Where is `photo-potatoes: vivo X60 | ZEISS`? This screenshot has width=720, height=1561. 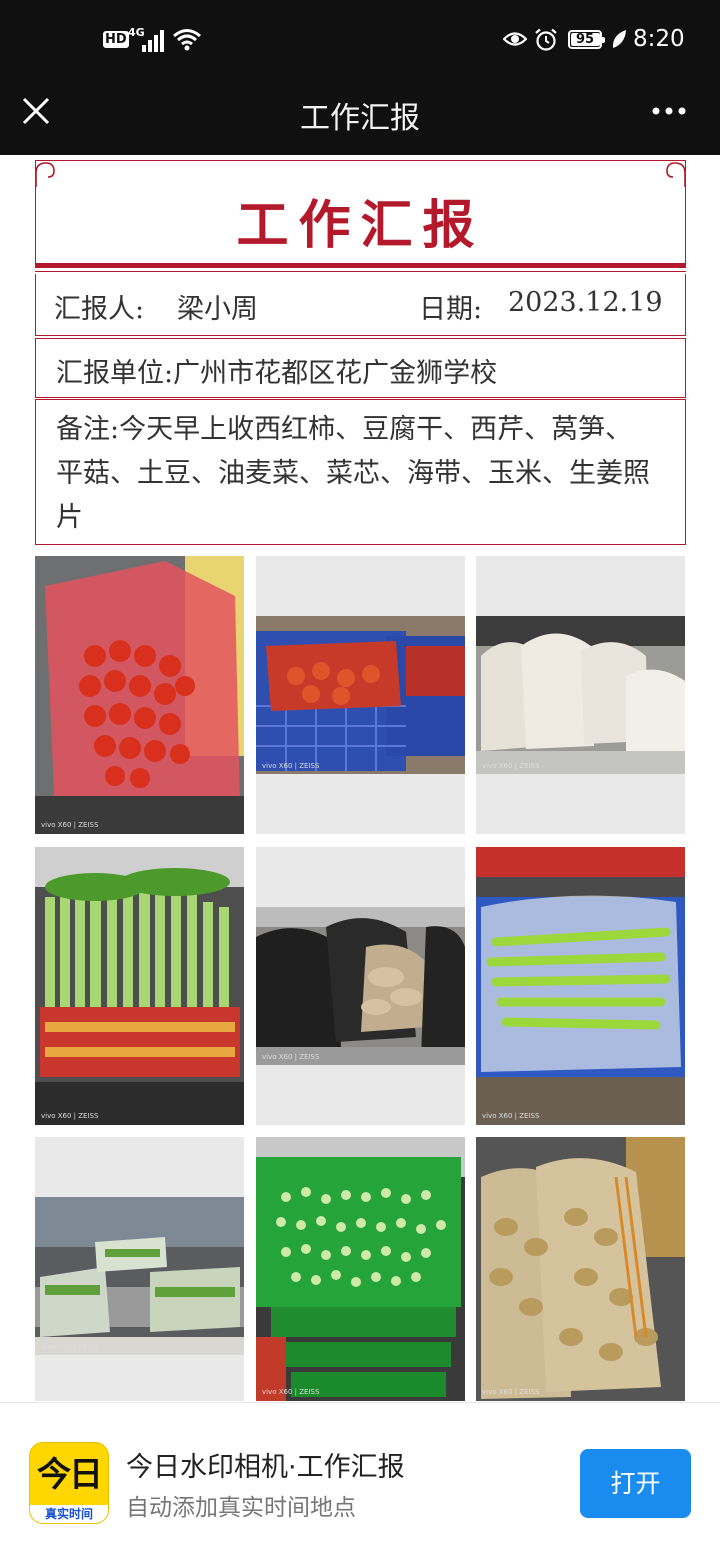
photo-potatoes: vivo X60 | ZEISS is located at coordinates (580, 1269).